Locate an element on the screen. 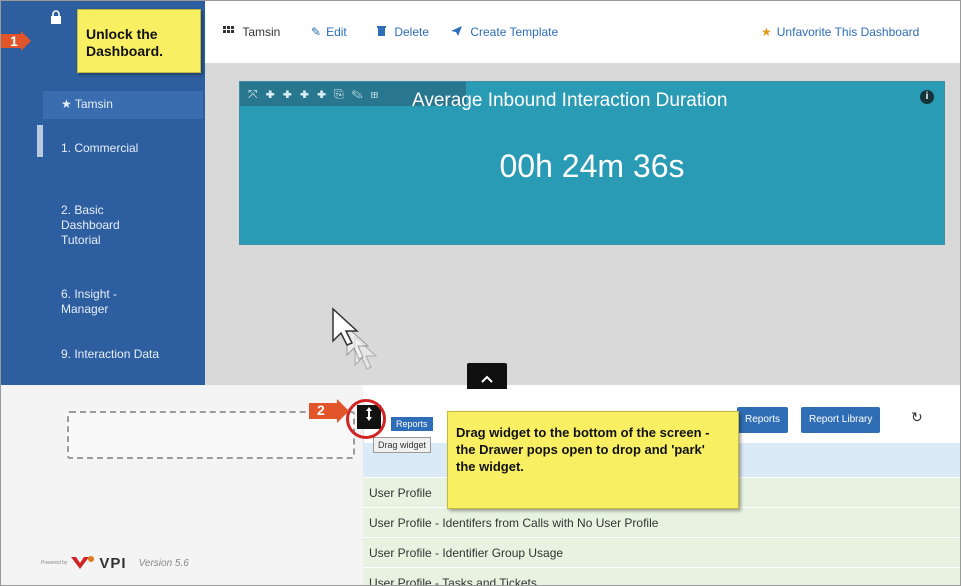  create-template-label: Create Template is located at coordinates (514, 32).